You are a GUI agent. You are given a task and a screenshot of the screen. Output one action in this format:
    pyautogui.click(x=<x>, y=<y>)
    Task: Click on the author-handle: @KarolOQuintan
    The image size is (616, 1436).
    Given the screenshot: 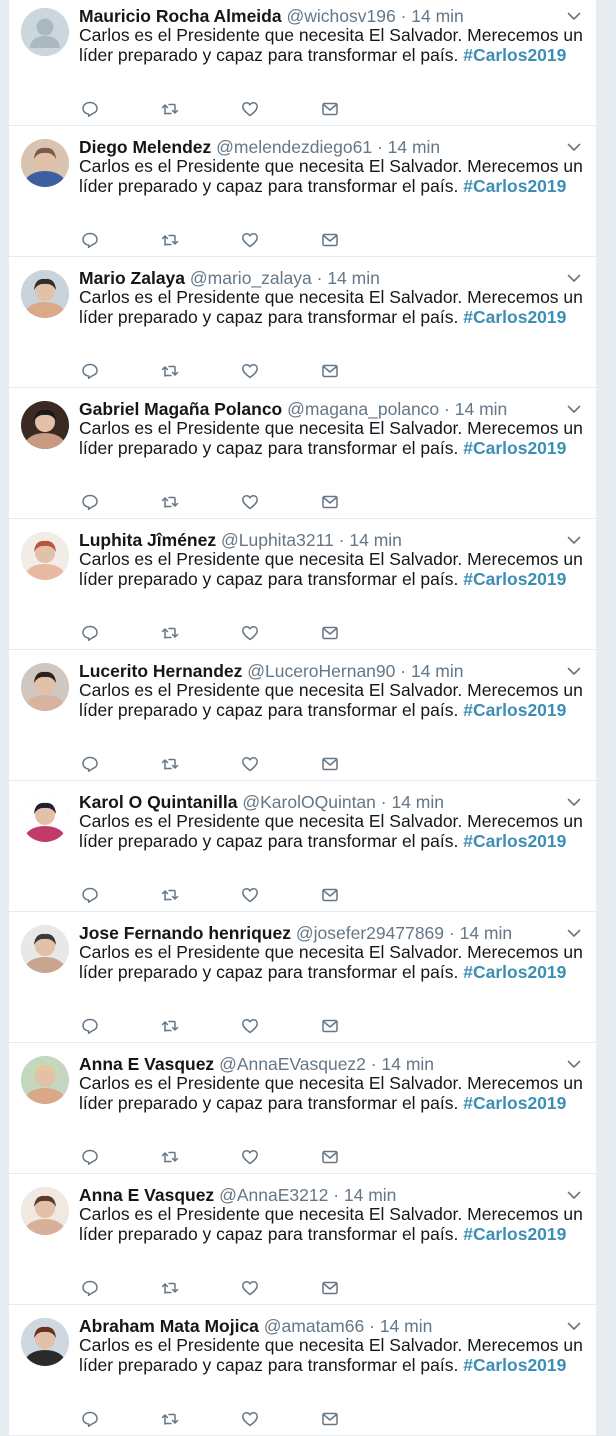 What is the action you would take?
    pyautogui.click(x=309, y=802)
    